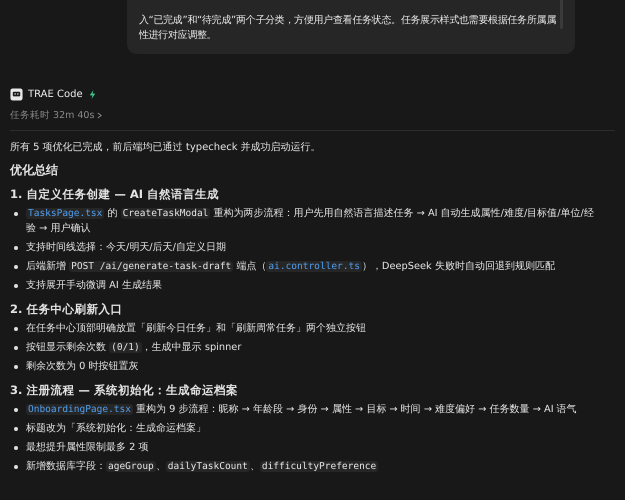 The image size is (625, 500). What do you see at coordinates (166, 148) in the screenshot?
I see `intro-text: 所有 5 项优化已完成，前后端均已通过 typecheck 并成功启动运行。` at bounding box center [166, 148].